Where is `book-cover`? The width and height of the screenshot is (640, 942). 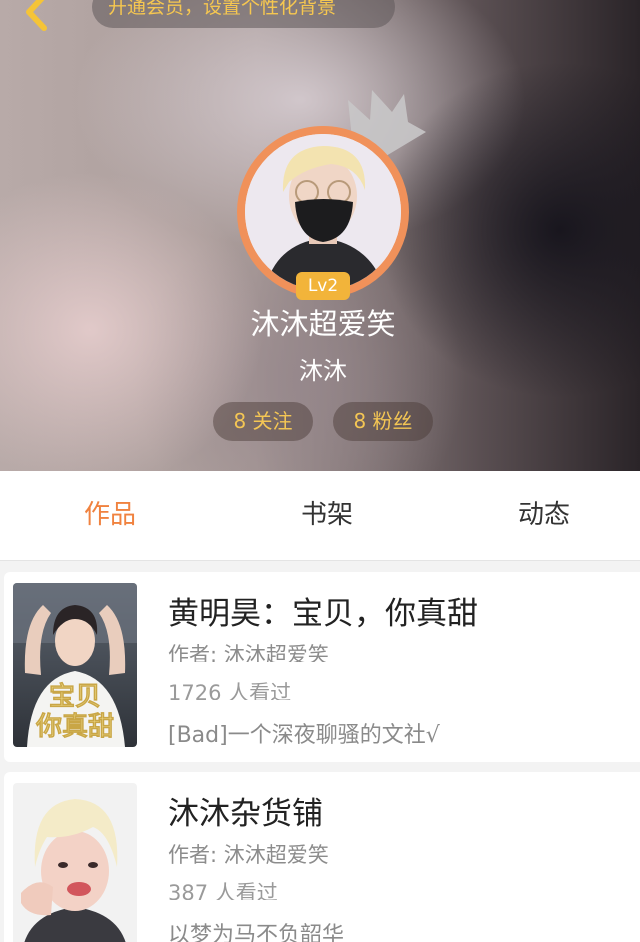
book-cover is located at coordinates (75, 862).